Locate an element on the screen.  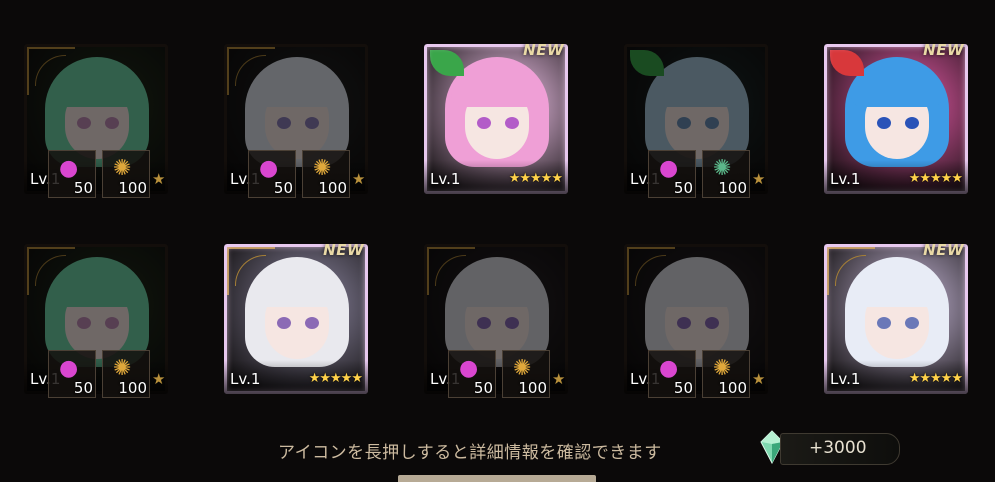
reward-display: +3000 is located at coordinates (840, 449).